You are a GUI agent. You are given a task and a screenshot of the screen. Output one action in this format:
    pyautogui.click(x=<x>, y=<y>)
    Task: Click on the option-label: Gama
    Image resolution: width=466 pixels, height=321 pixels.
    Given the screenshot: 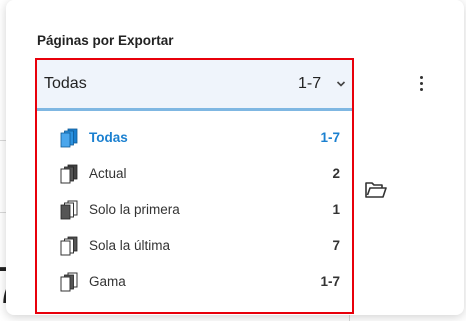 What is the action you would take?
    pyautogui.click(x=107, y=281)
    